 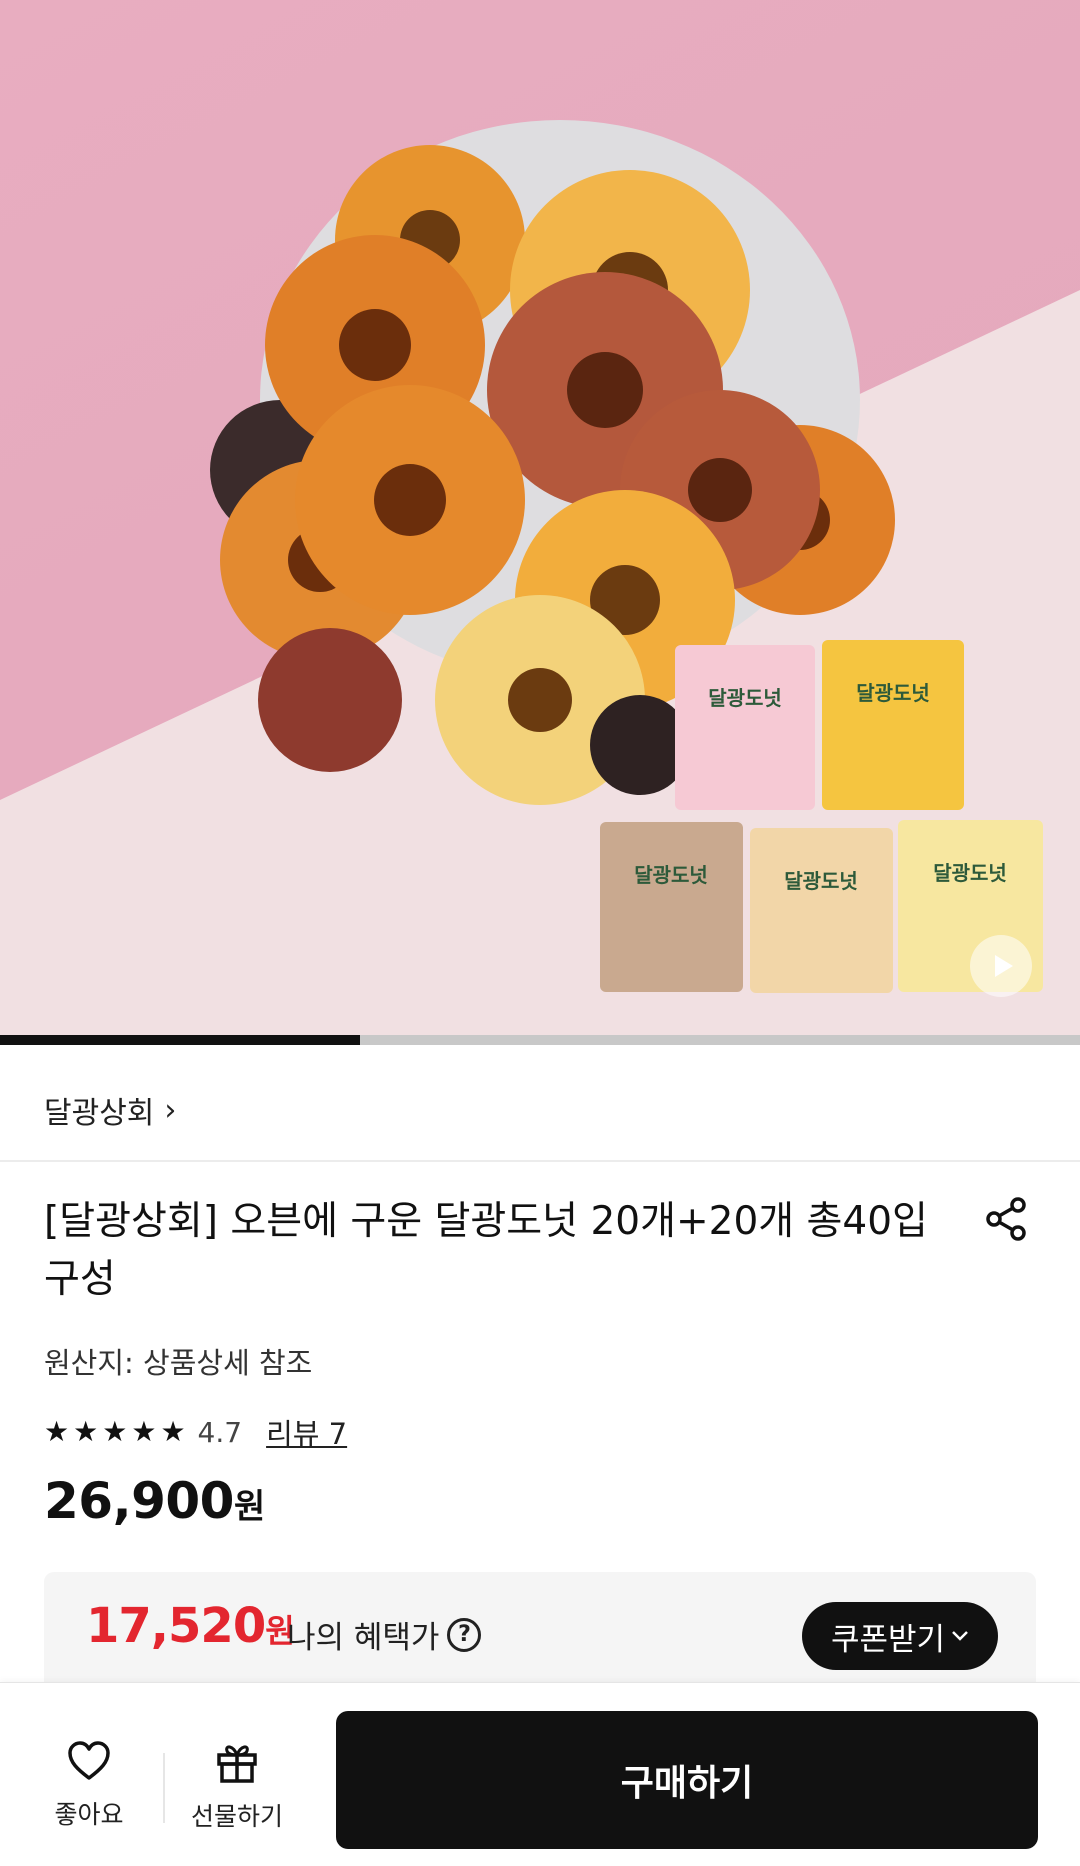 I want to click on buy-button: 구매하기, so click(x=687, y=1780).